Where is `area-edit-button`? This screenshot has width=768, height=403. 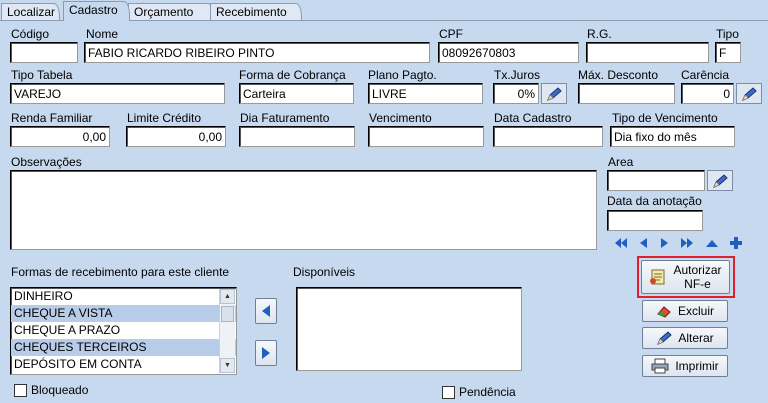
area-edit-button is located at coordinates (720, 180).